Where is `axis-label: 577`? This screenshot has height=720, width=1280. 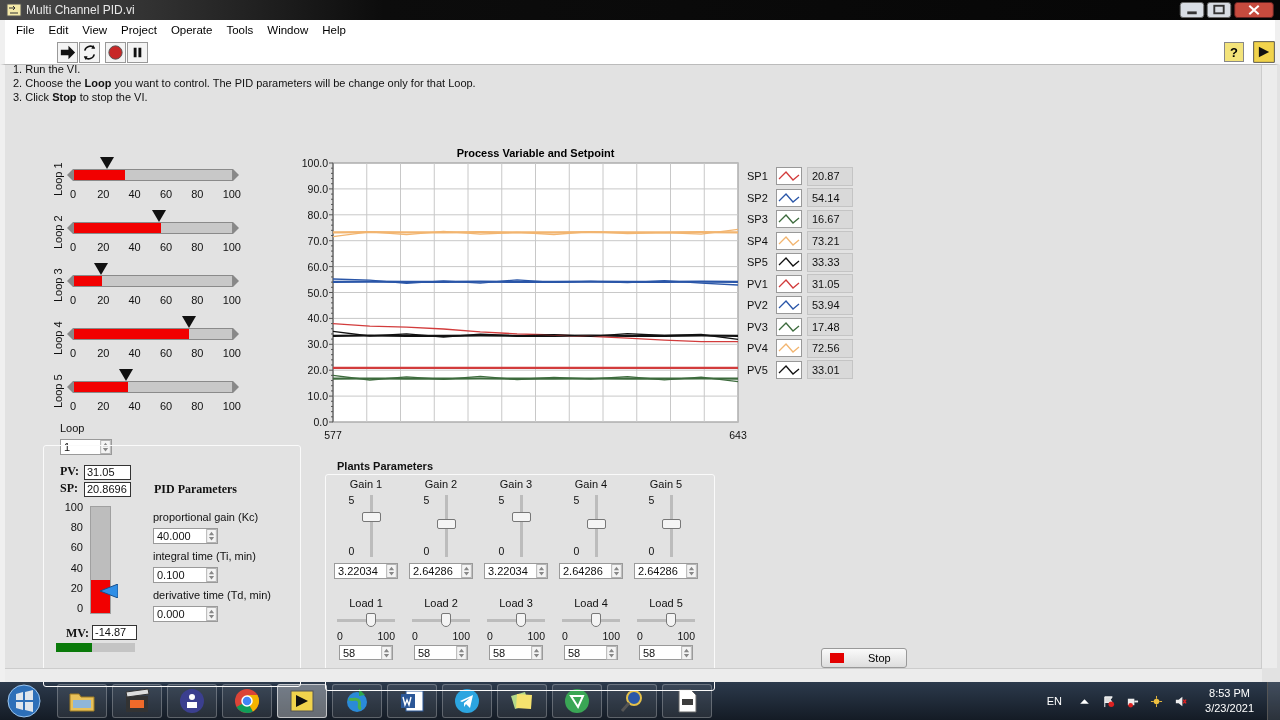
axis-label: 577 is located at coordinates (333, 435).